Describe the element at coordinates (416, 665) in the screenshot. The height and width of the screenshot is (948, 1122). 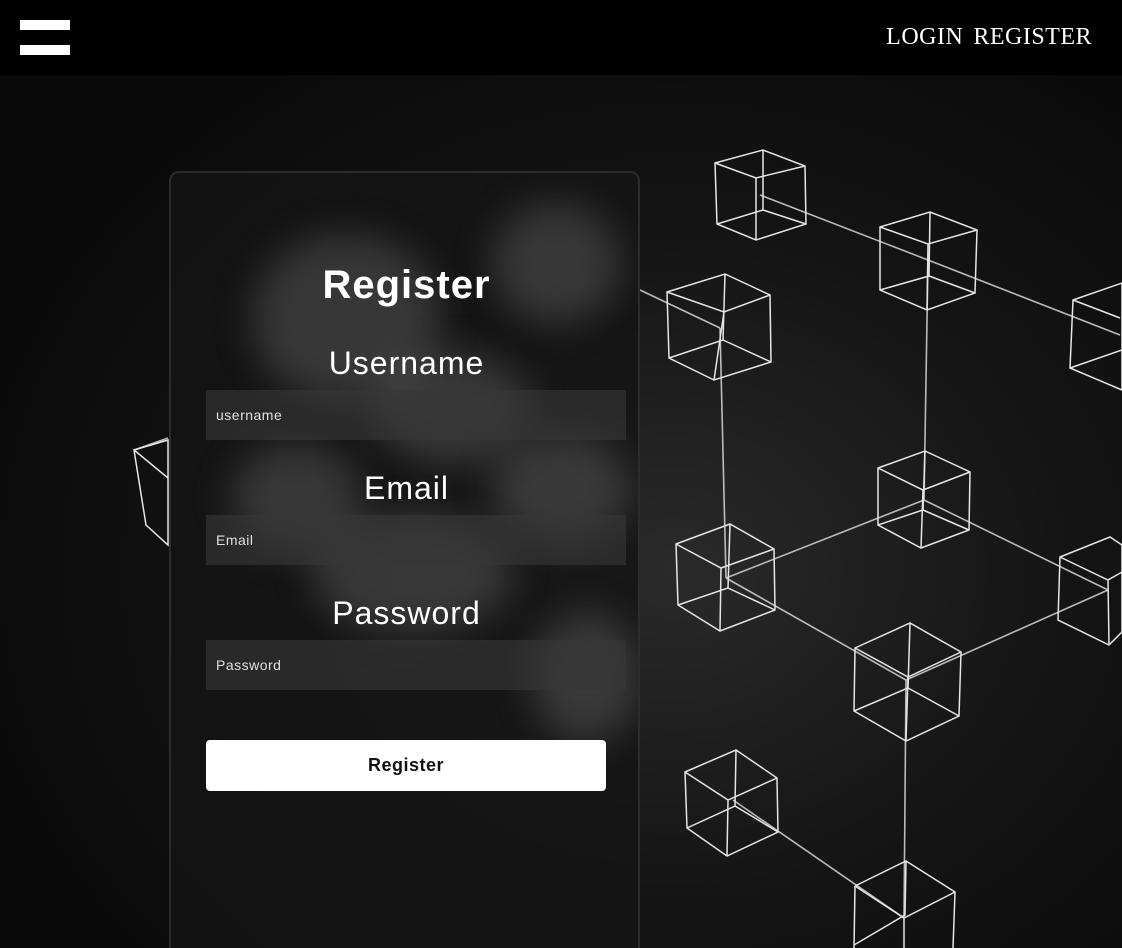
I see `password-input` at that location.